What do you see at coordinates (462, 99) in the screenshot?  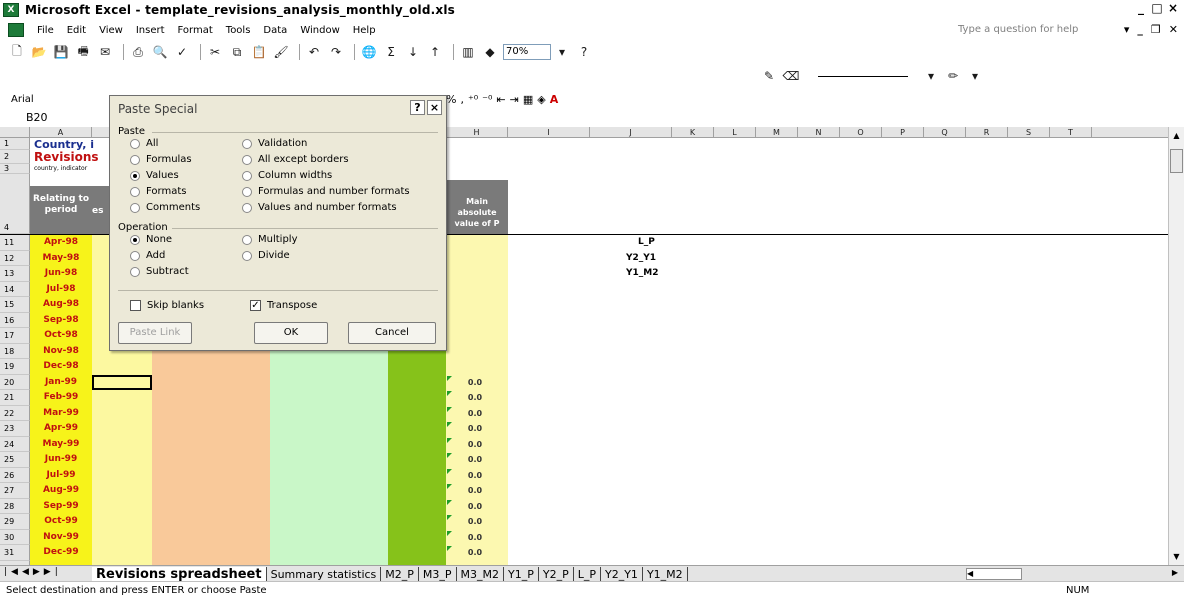 I see `comma-style-icon: ,` at bounding box center [462, 99].